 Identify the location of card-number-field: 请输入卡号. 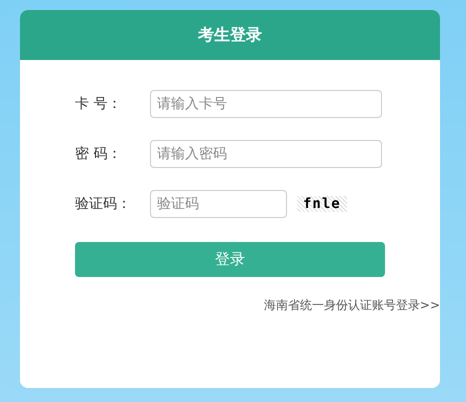
(266, 104).